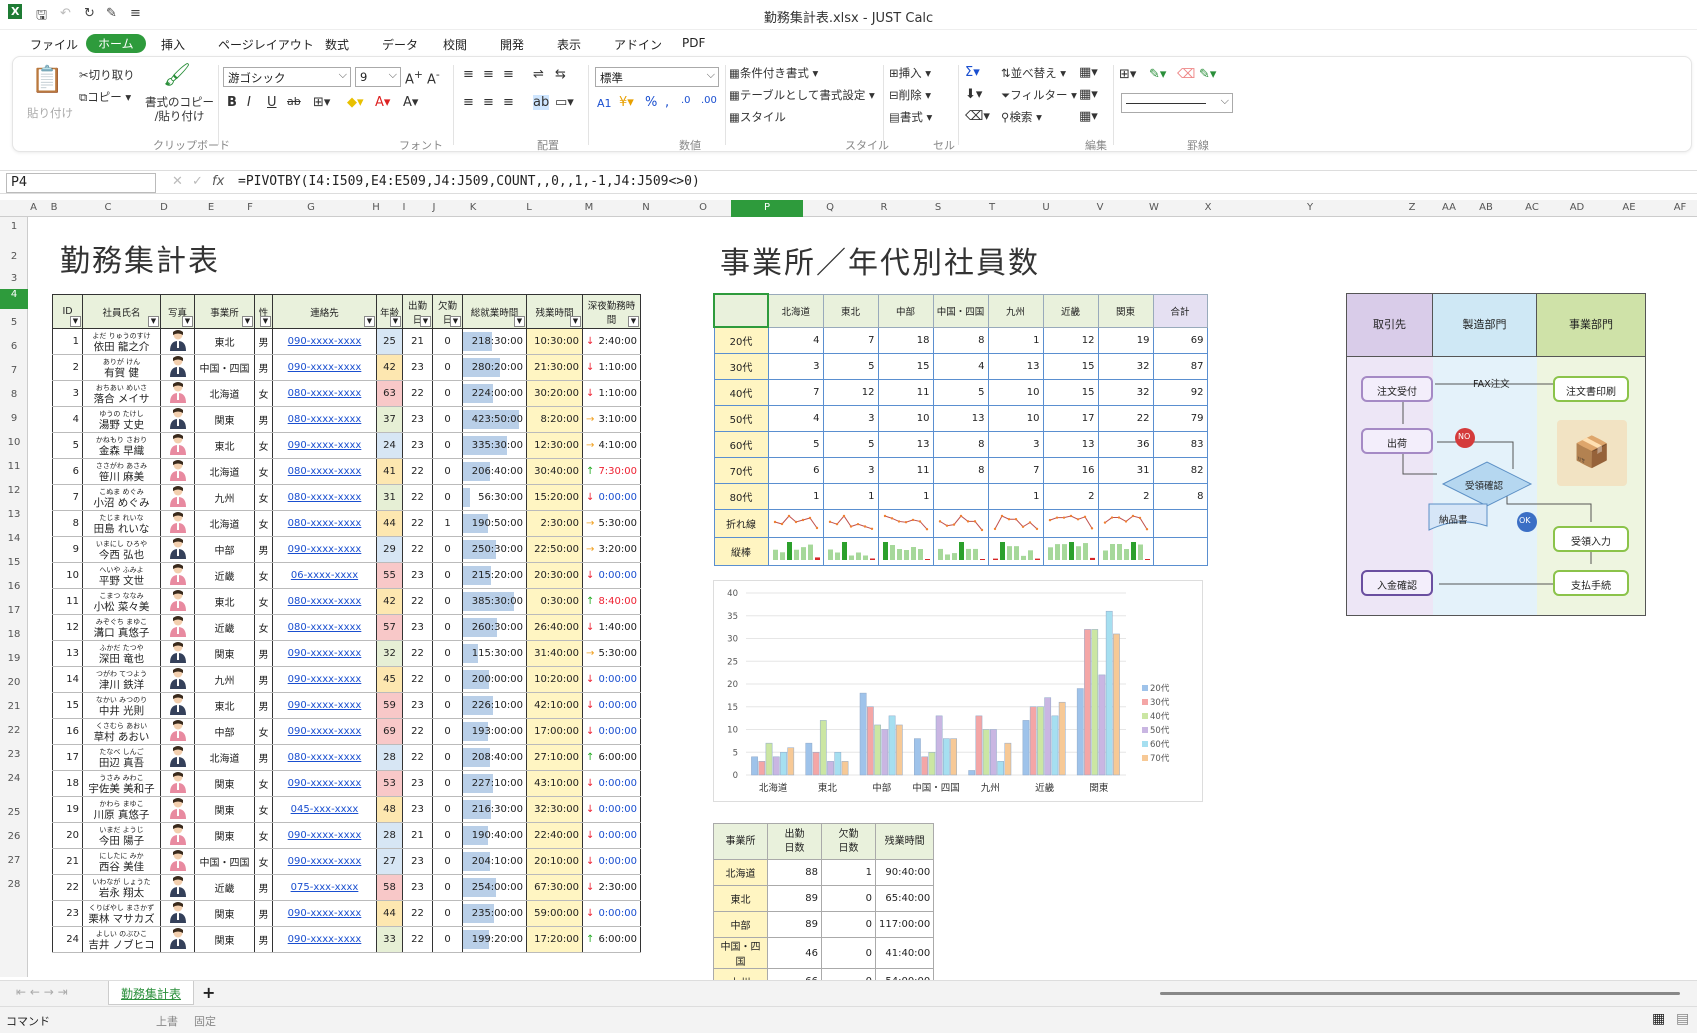 This screenshot has width=1697, height=1033. What do you see at coordinates (1070, 366) in the screenshot?
I see `pivot-cell: 15` at bounding box center [1070, 366].